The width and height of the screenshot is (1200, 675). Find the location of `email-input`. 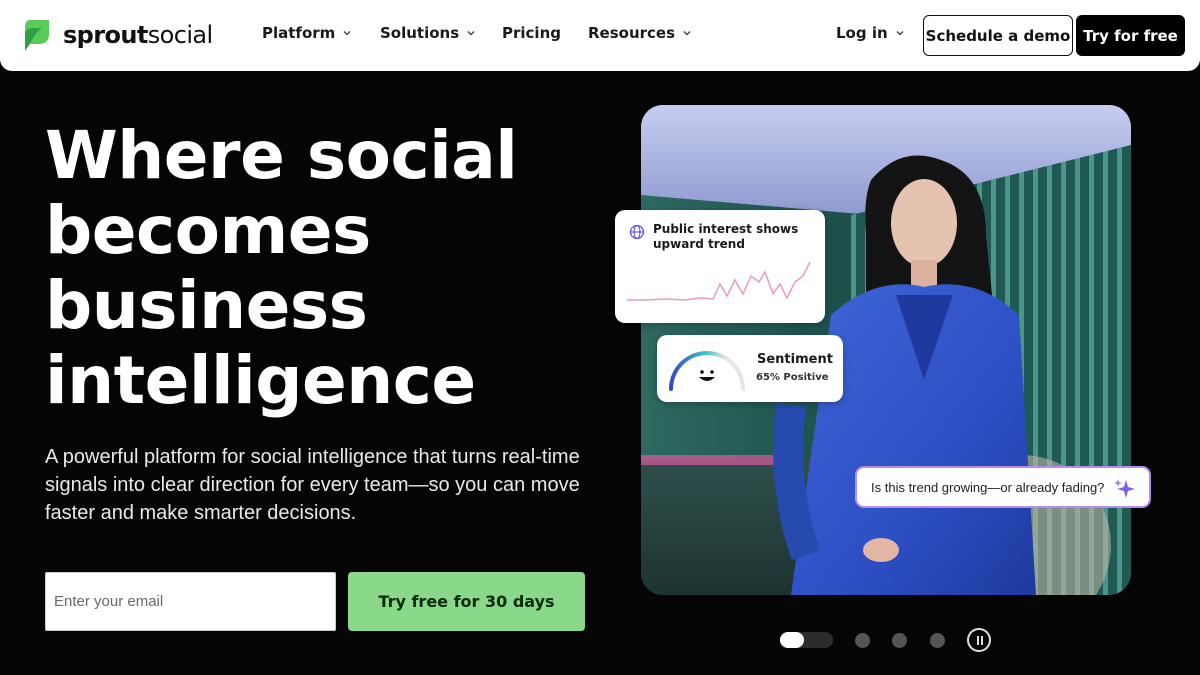

email-input is located at coordinates (190, 601).